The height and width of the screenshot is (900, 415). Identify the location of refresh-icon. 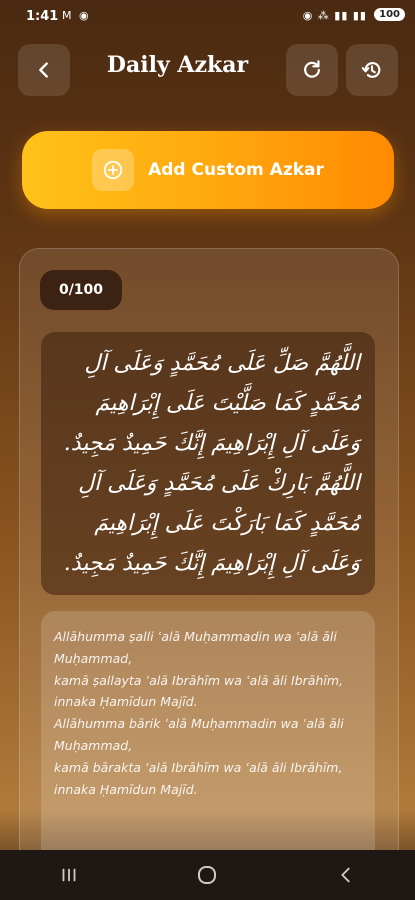
(312, 69).